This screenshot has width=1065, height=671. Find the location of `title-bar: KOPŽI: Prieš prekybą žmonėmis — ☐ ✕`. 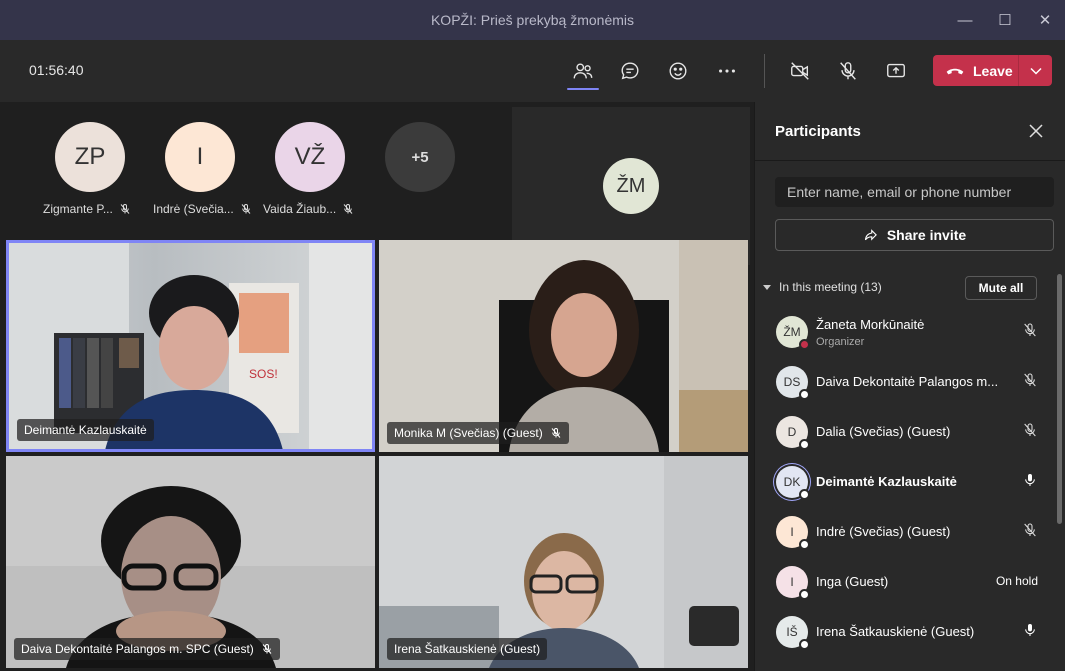

title-bar: KOPŽI: Prieš prekybą žmonėmis — ☐ ✕ is located at coordinates (532, 20).